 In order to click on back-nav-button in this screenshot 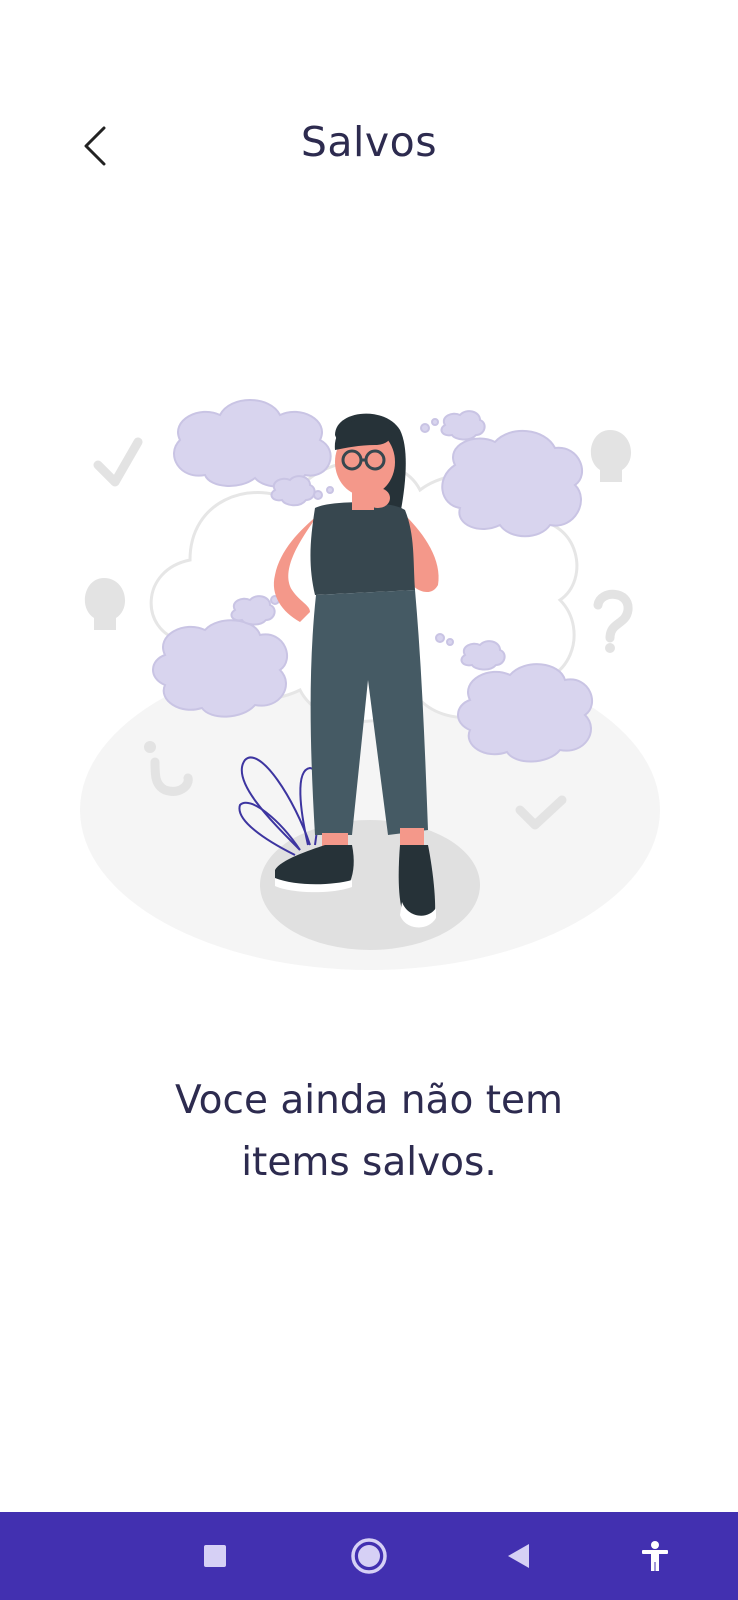, I will do `click(519, 1556)`.